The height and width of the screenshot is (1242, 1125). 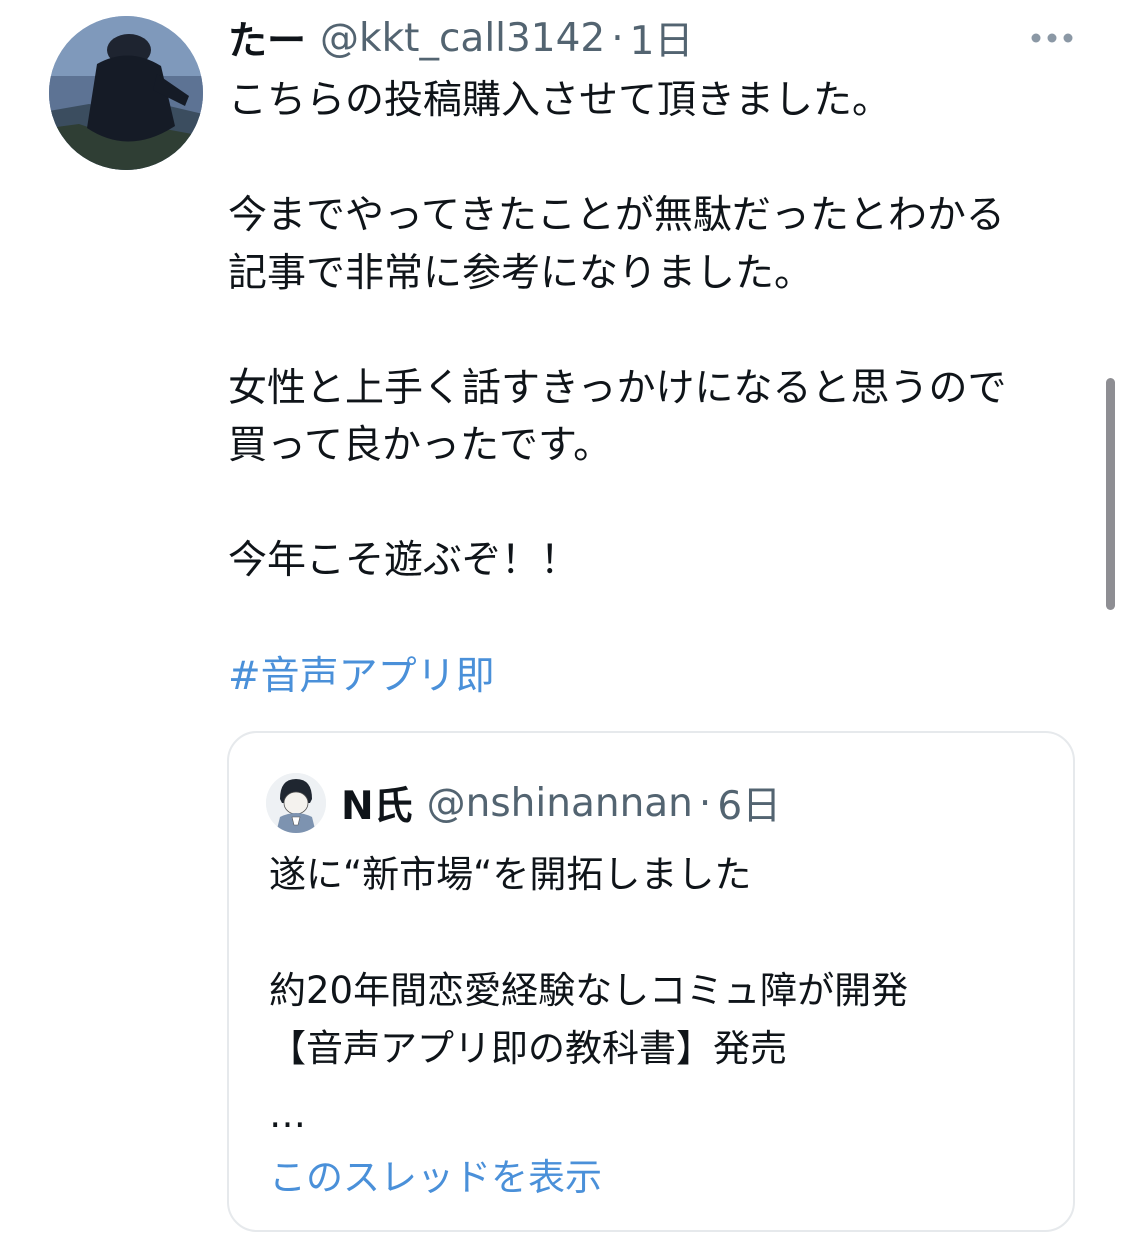 I want to click on show-thread-link: このスレッドを表示, so click(x=435, y=1178).